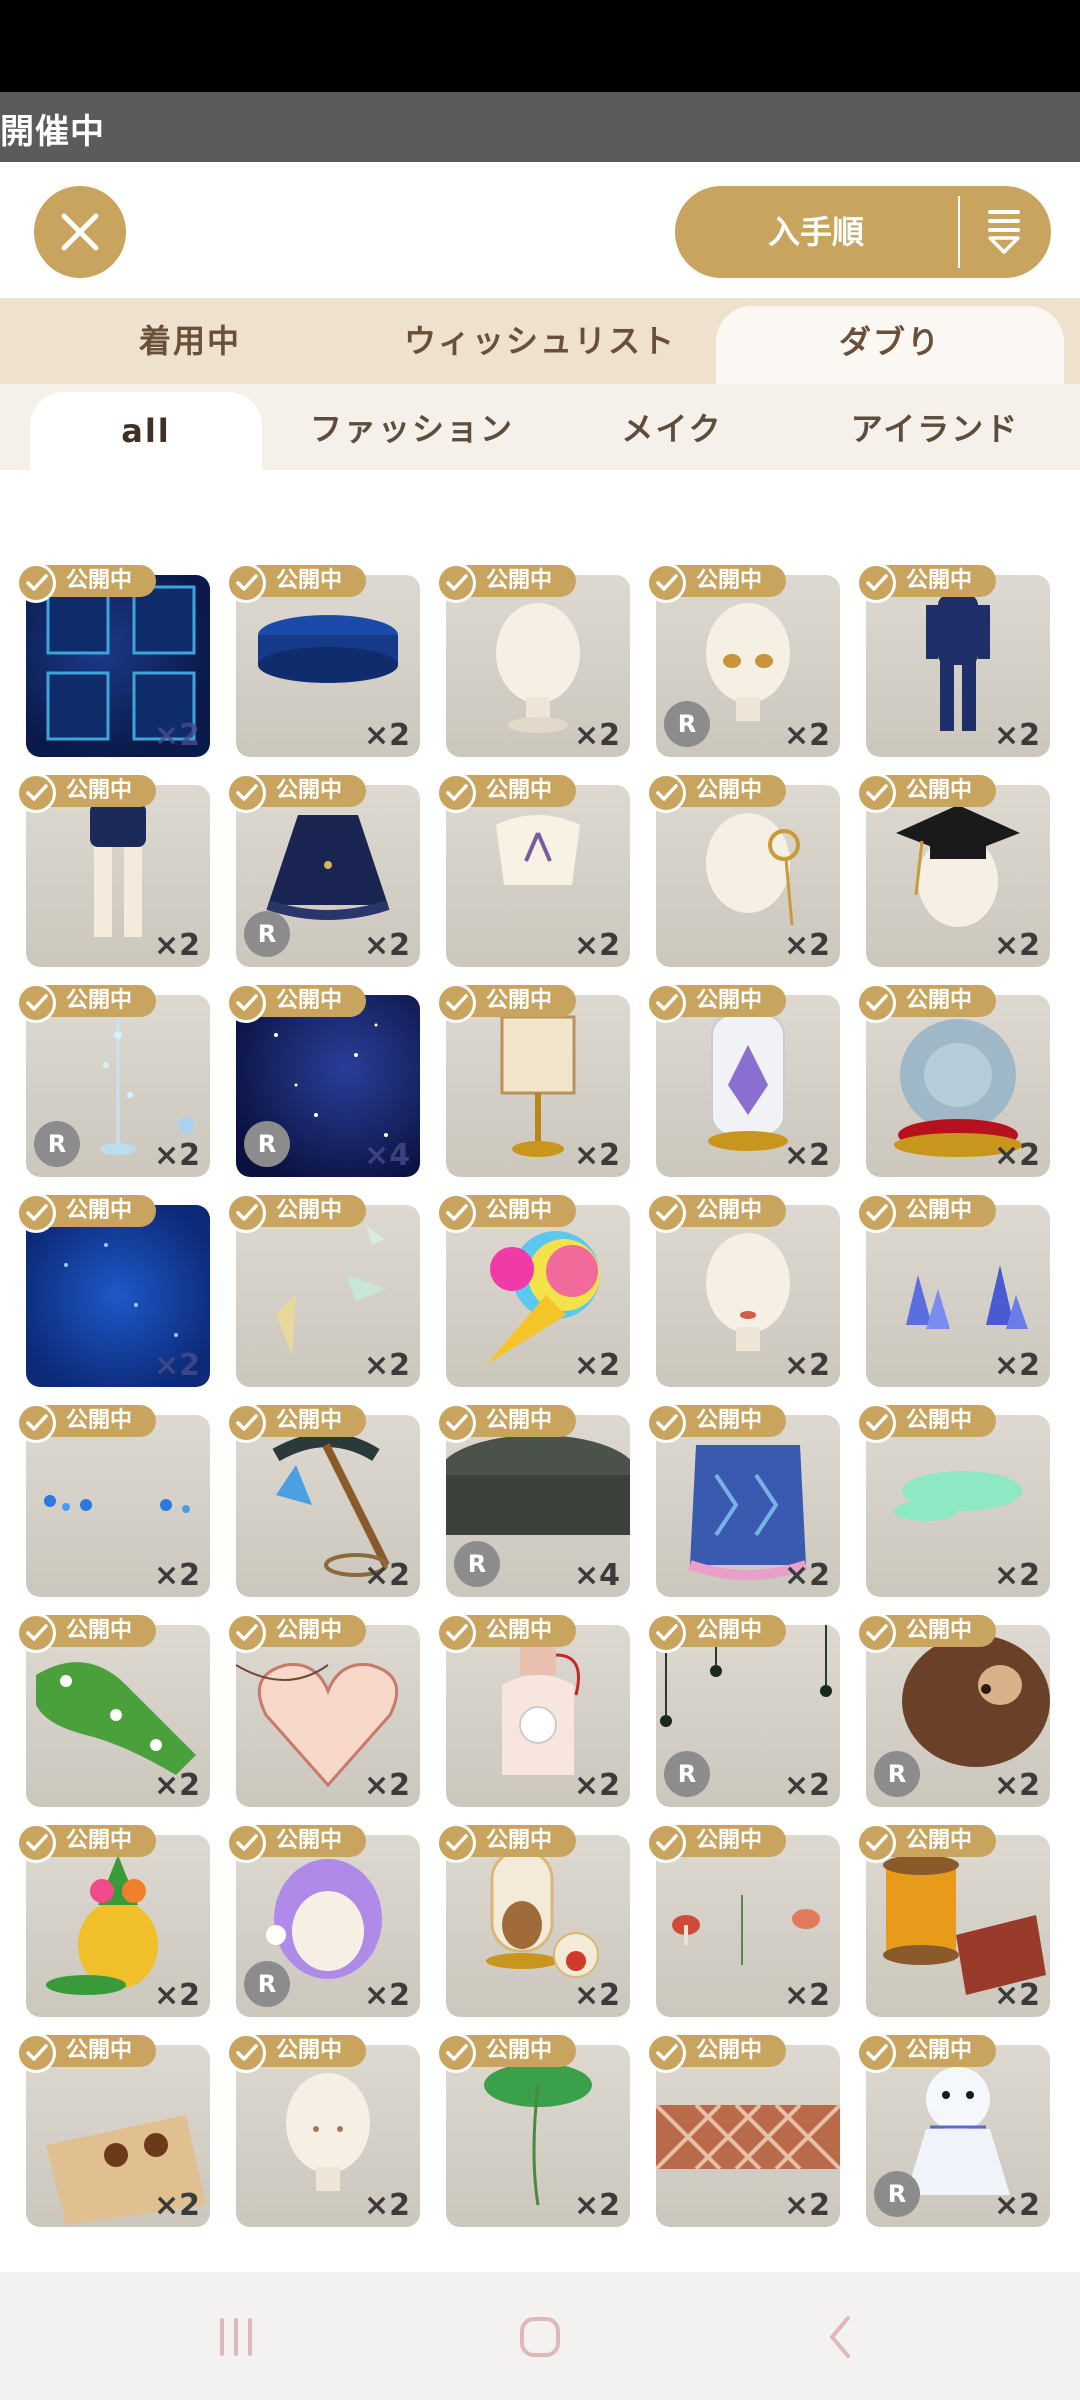  What do you see at coordinates (935, 427) in the screenshot?
I see `subtab-island: アイランド` at bounding box center [935, 427].